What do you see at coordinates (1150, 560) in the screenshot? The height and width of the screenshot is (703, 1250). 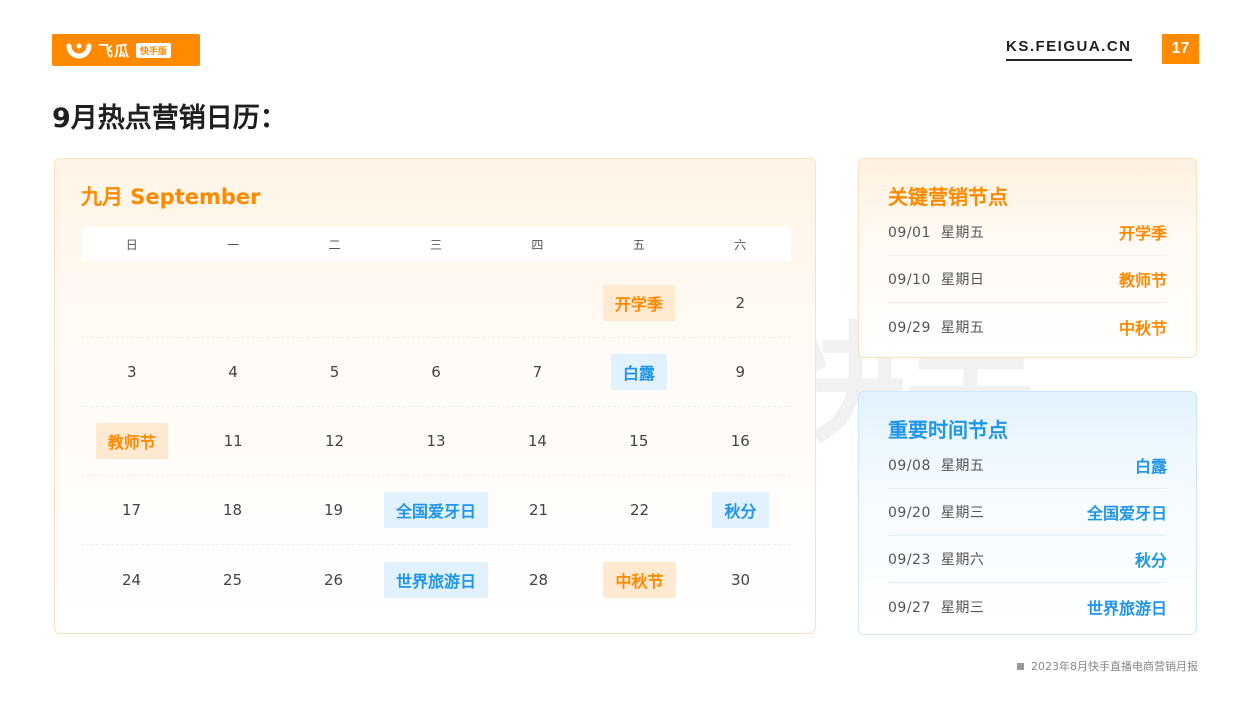 I see `node-name: 秋分` at bounding box center [1150, 560].